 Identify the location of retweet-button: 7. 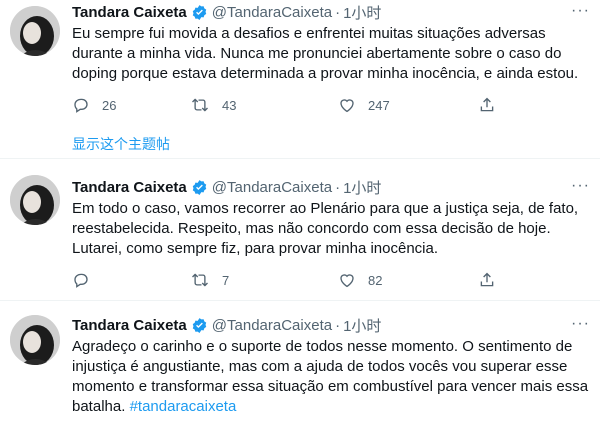
(209, 280).